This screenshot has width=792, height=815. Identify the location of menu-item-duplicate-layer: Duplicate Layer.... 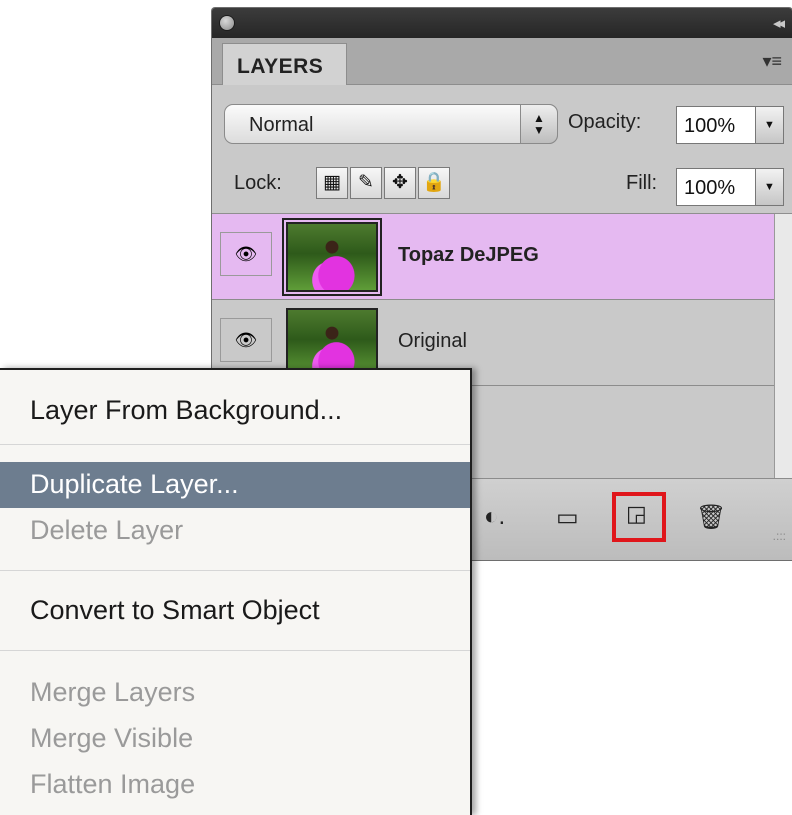
(235, 485).